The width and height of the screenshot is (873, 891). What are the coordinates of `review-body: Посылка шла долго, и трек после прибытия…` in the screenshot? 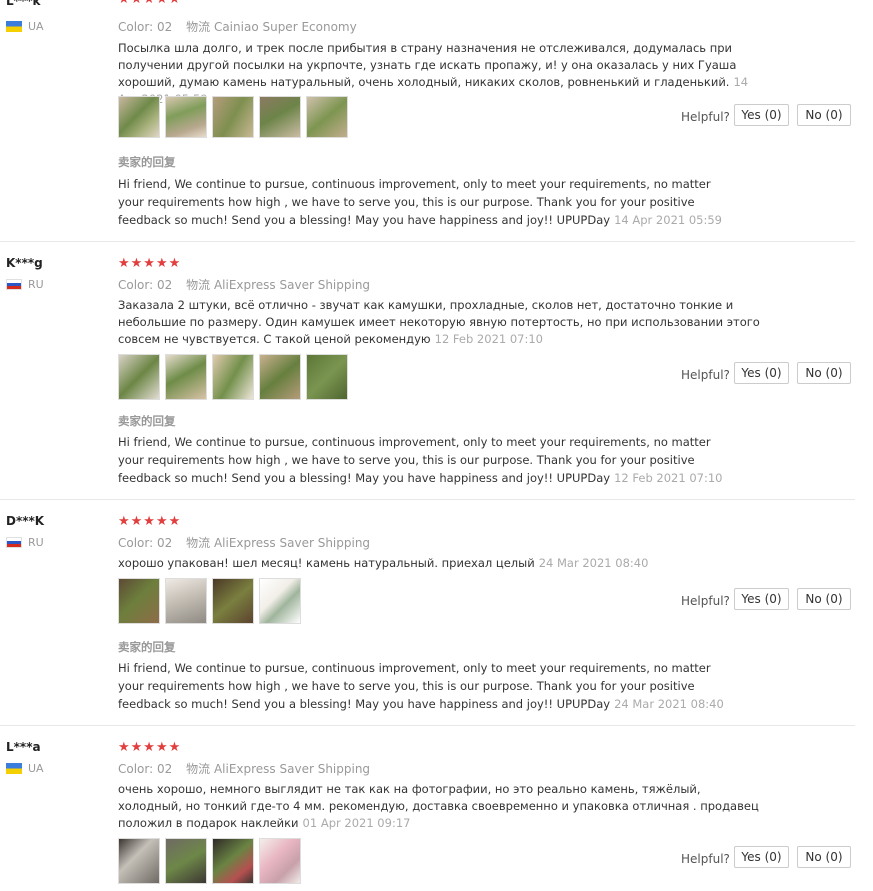 It's located at (427, 65).